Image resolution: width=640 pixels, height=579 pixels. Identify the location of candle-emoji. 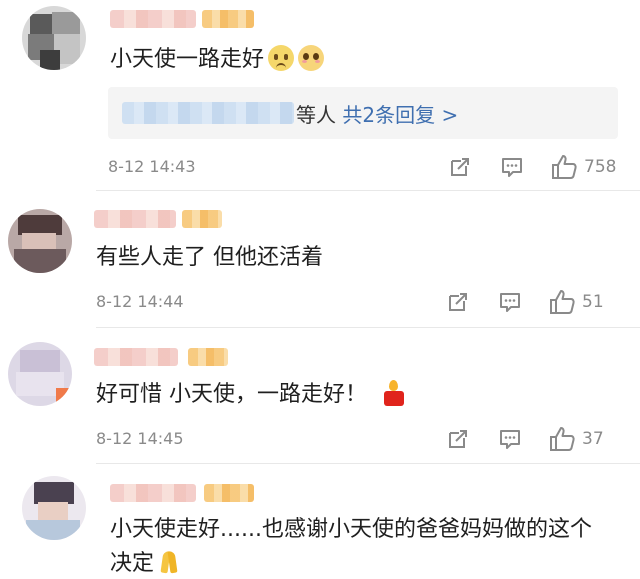
(394, 393).